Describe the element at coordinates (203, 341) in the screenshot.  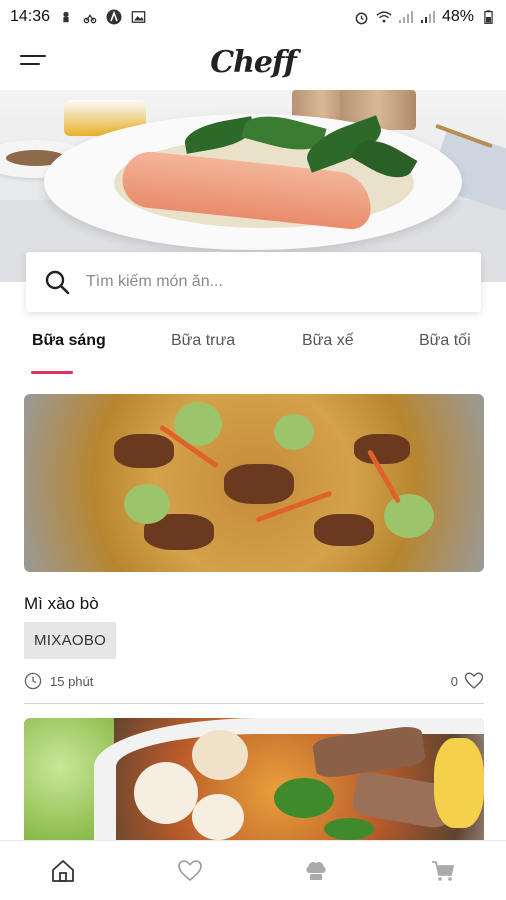
I see `tab-lunch: Bữa trưa` at that location.